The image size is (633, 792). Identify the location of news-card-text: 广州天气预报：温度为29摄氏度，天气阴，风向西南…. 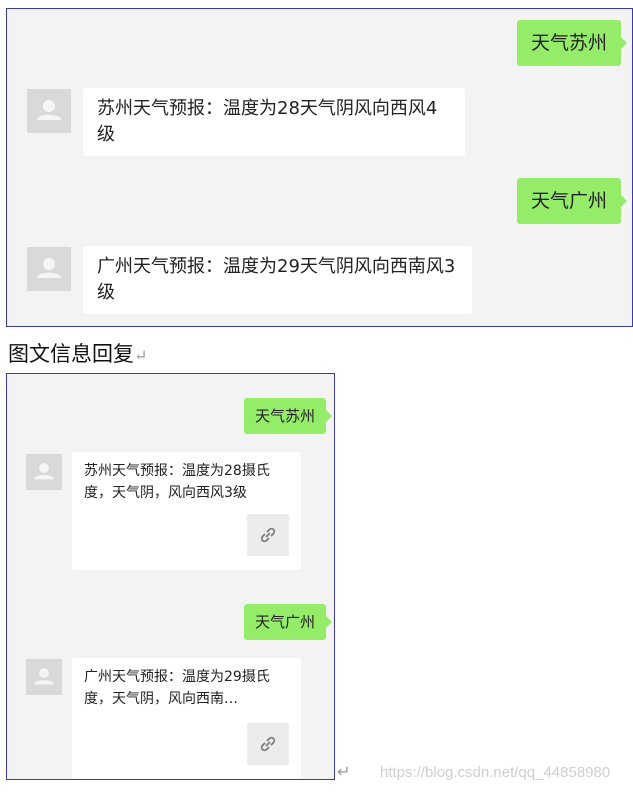
(177, 688).